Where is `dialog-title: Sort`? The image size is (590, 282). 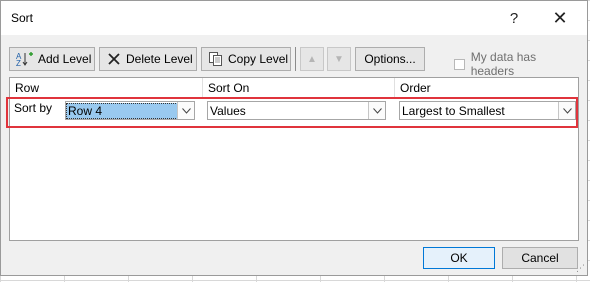
dialog-title: Sort is located at coordinates (22, 18).